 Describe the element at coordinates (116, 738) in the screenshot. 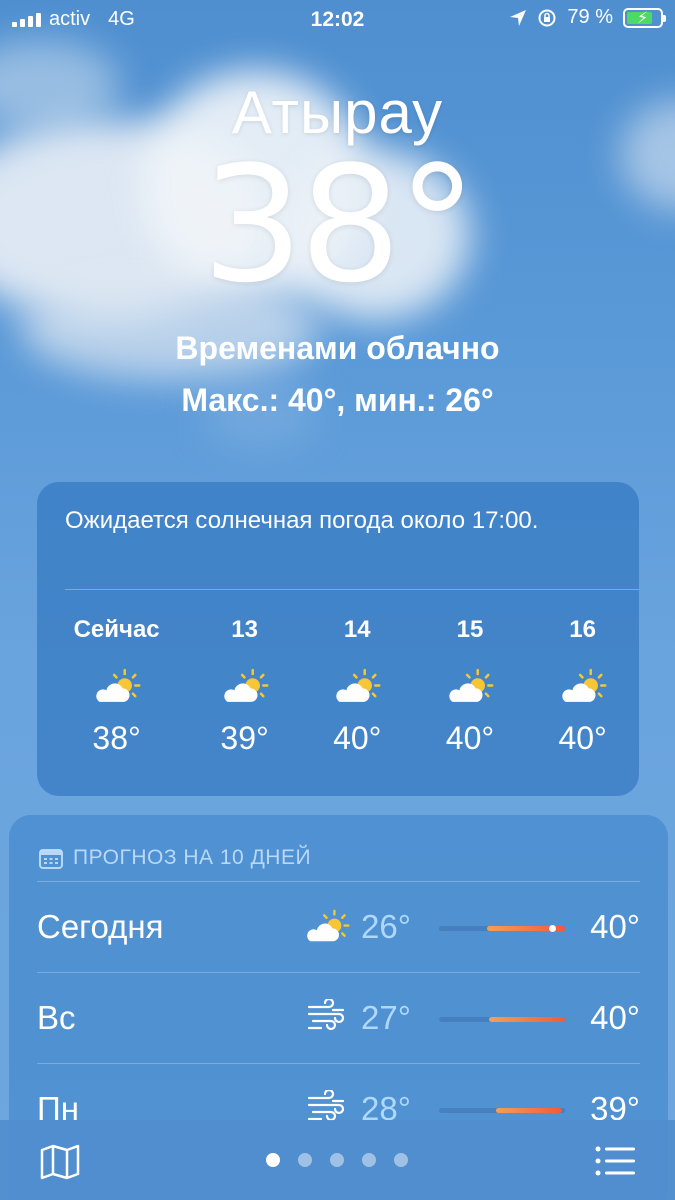

I see `hour-temperature: 38°` at that location.